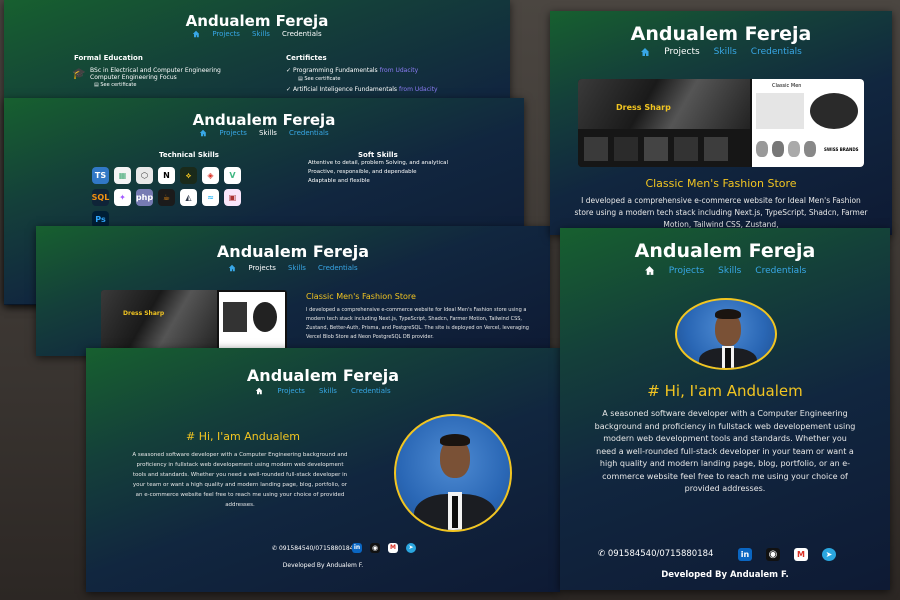 This screenshot has width=900, height=600. What do you see at coordinates (252, 321) in the screenshot?
I see `product-panel` at bounding box center [252, 321].